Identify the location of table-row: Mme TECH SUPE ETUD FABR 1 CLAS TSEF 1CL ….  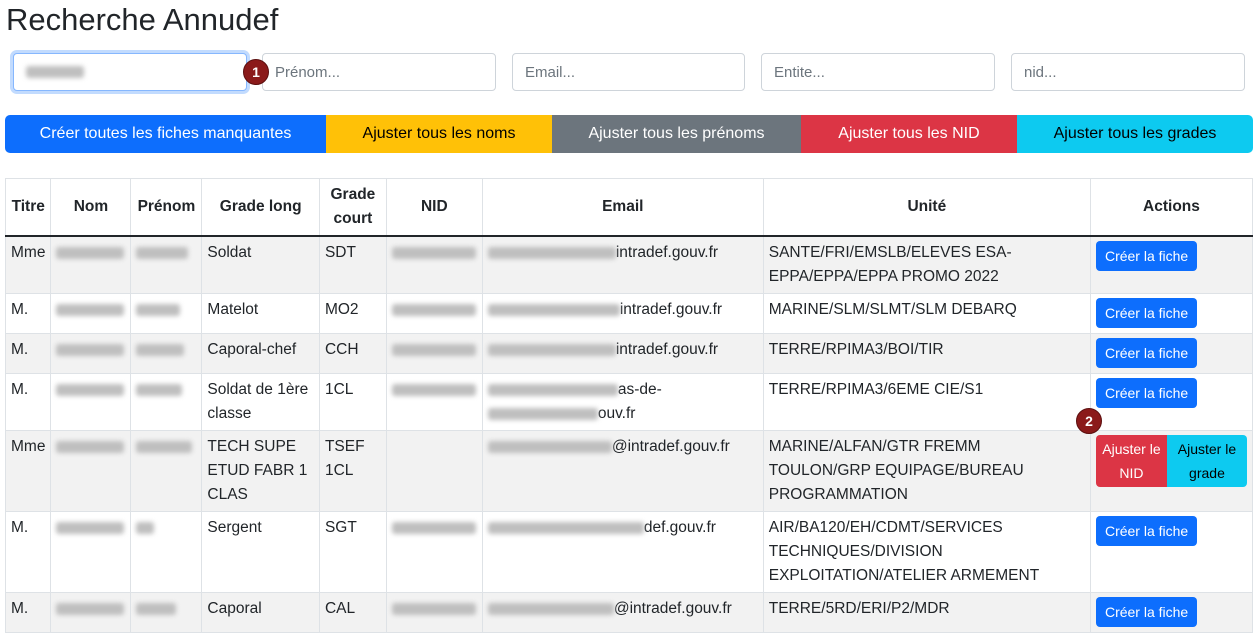
(629, 471).